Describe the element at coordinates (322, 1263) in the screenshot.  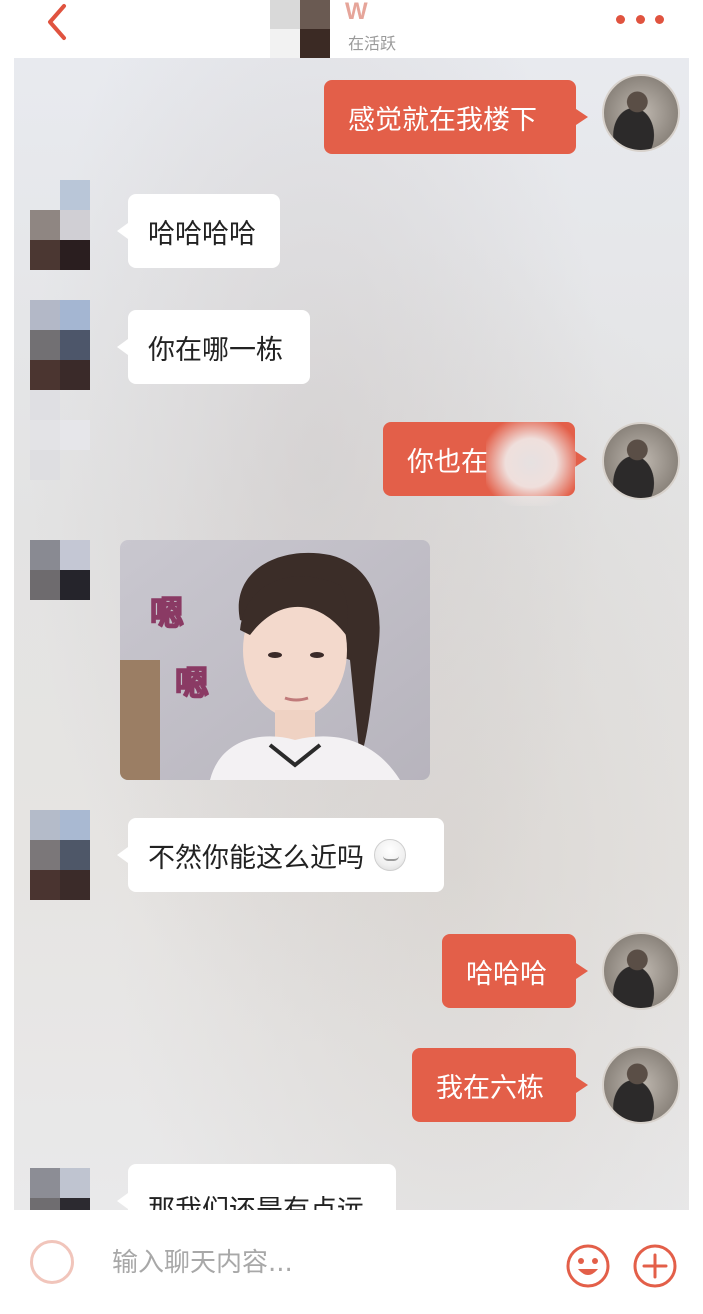
I see `message-input` at that location.